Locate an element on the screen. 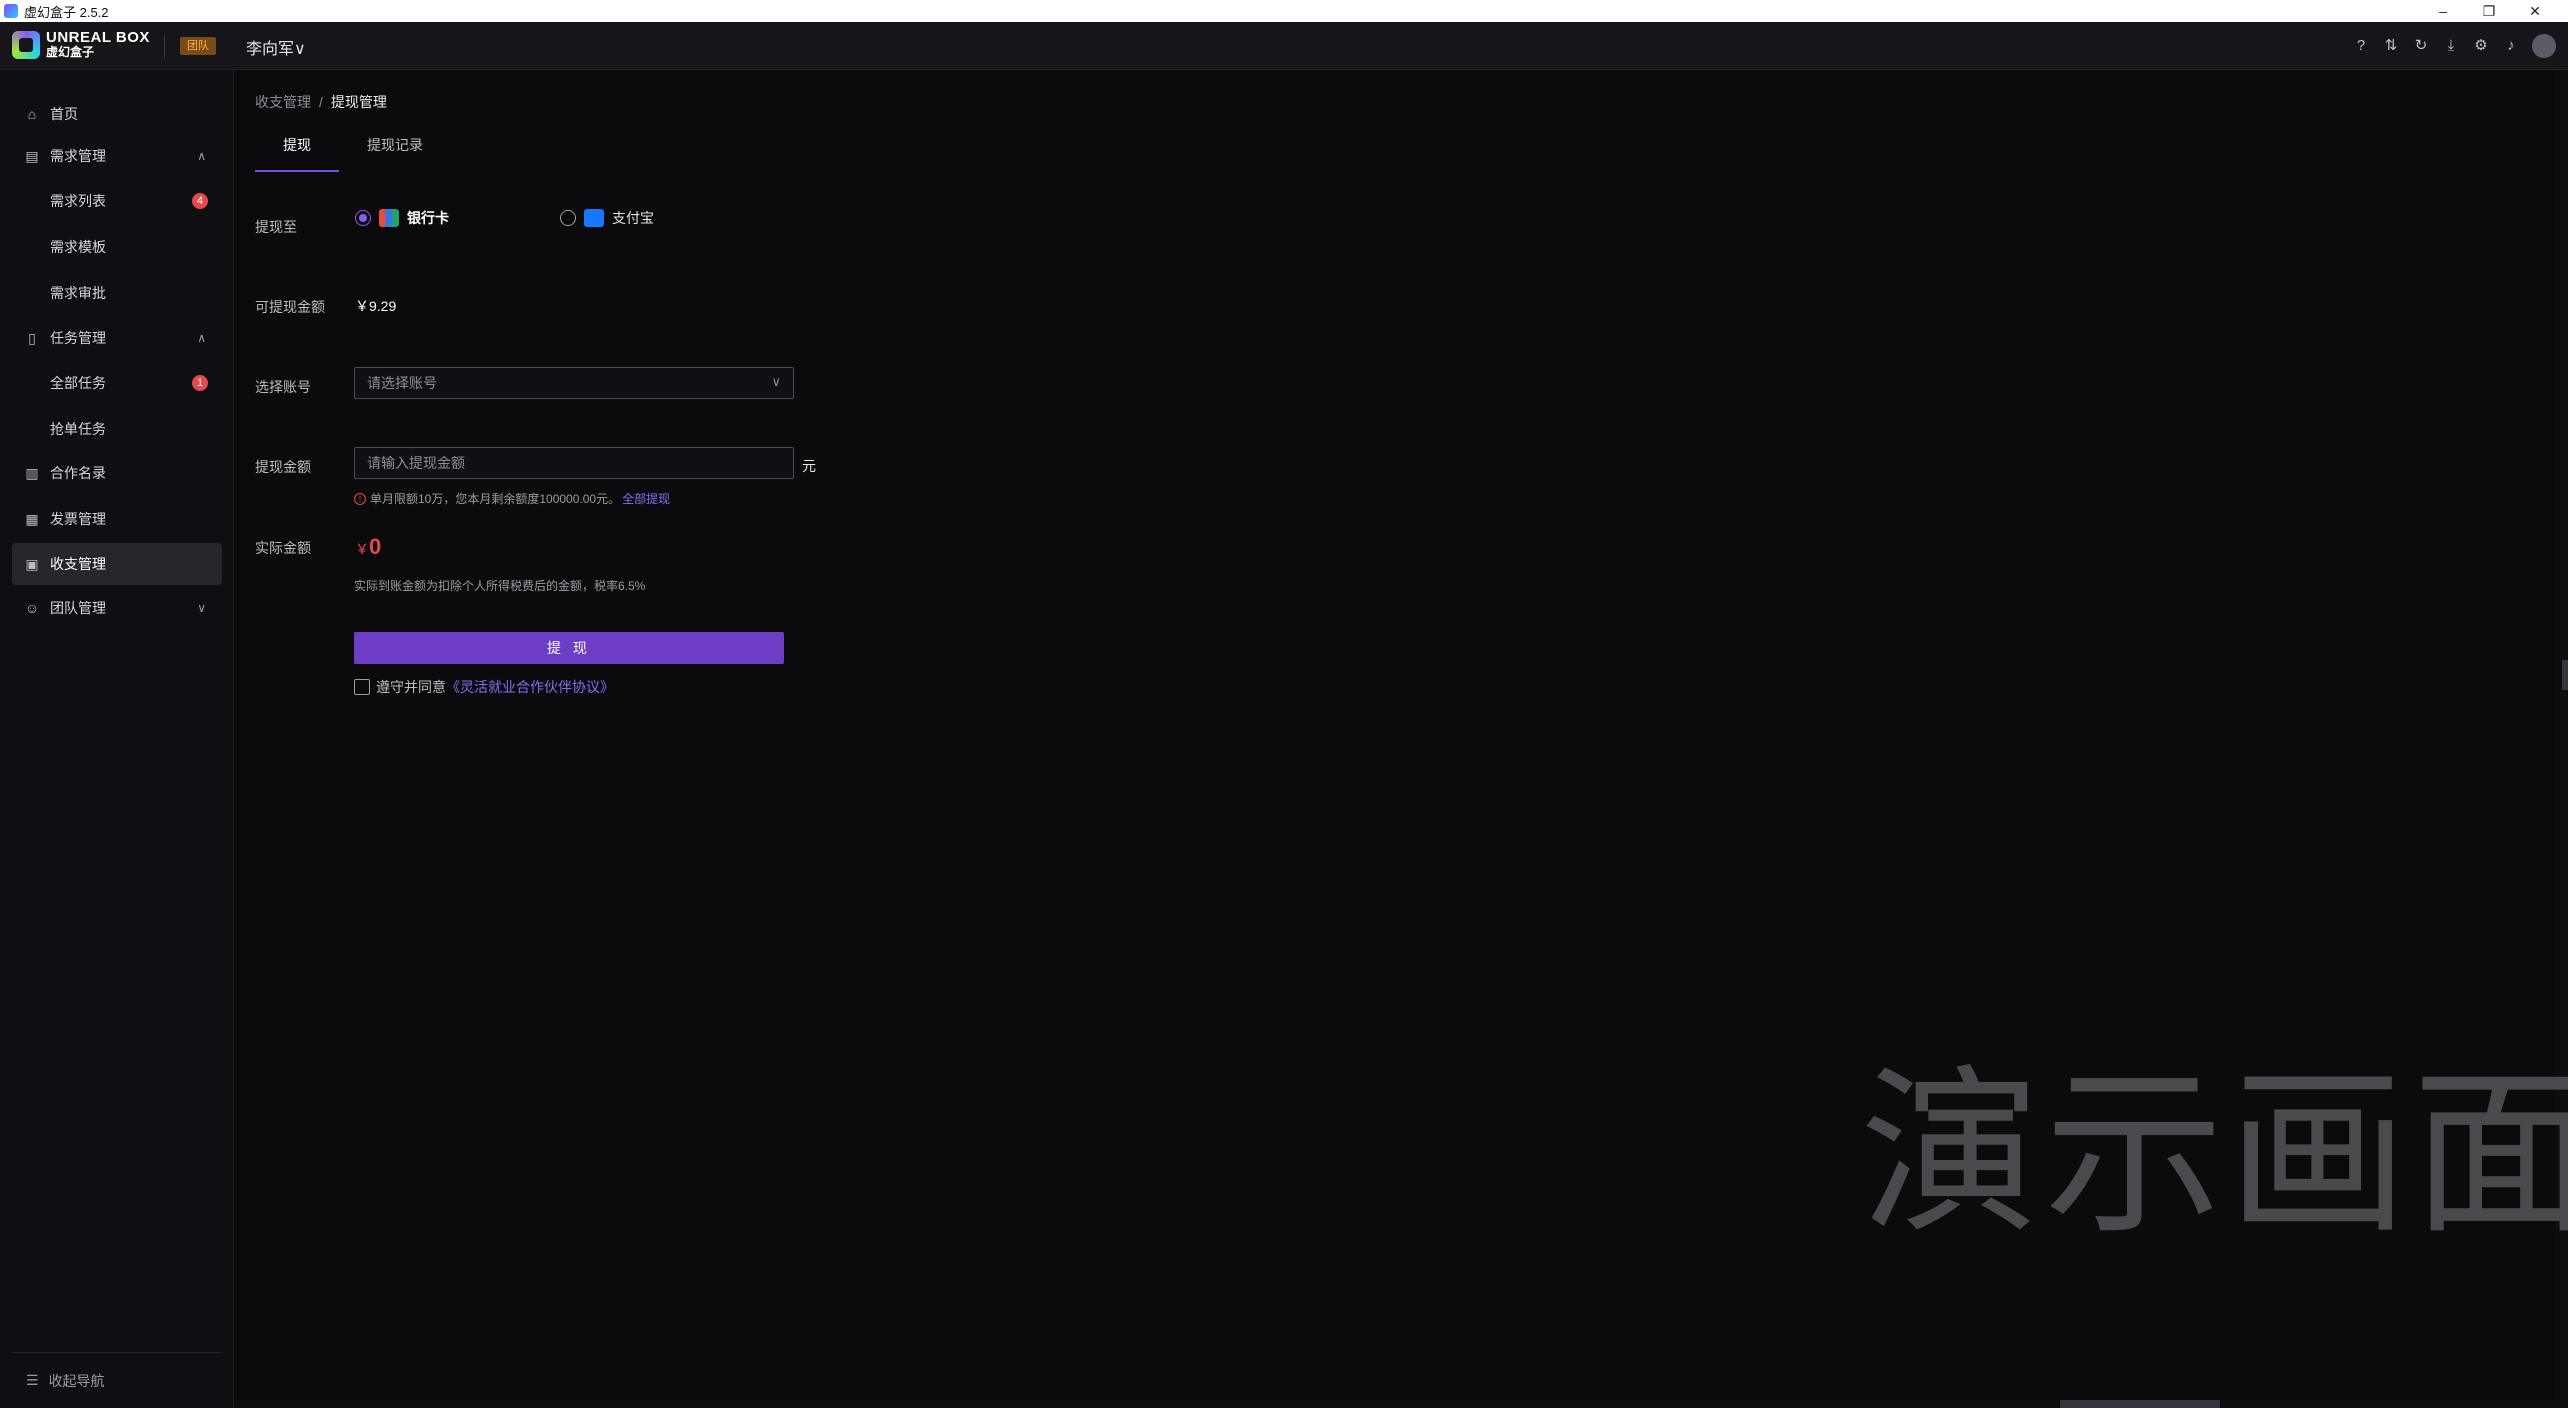 The height and width of the screenshot is (1408, 2568). alipay-icon is located at coordinates (594, 218).